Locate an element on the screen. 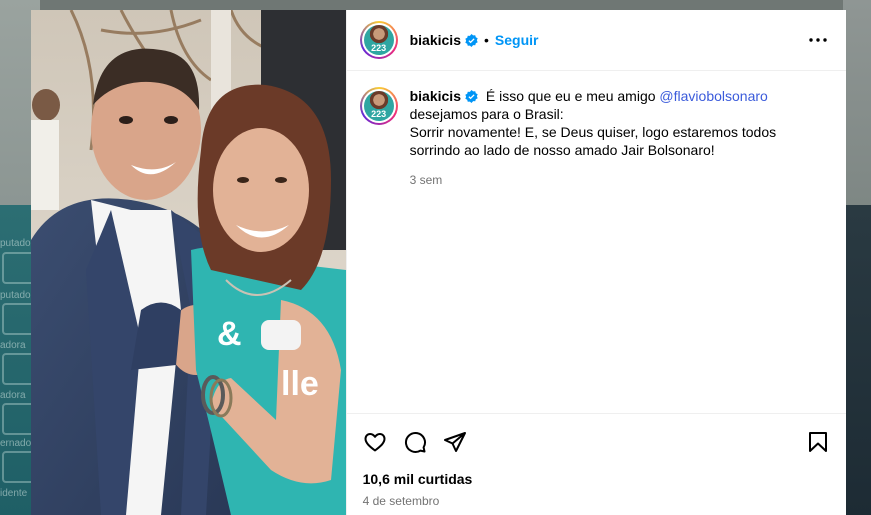  caption-line: É isso que eu e meu amigo is located at coordinates (572, 96).